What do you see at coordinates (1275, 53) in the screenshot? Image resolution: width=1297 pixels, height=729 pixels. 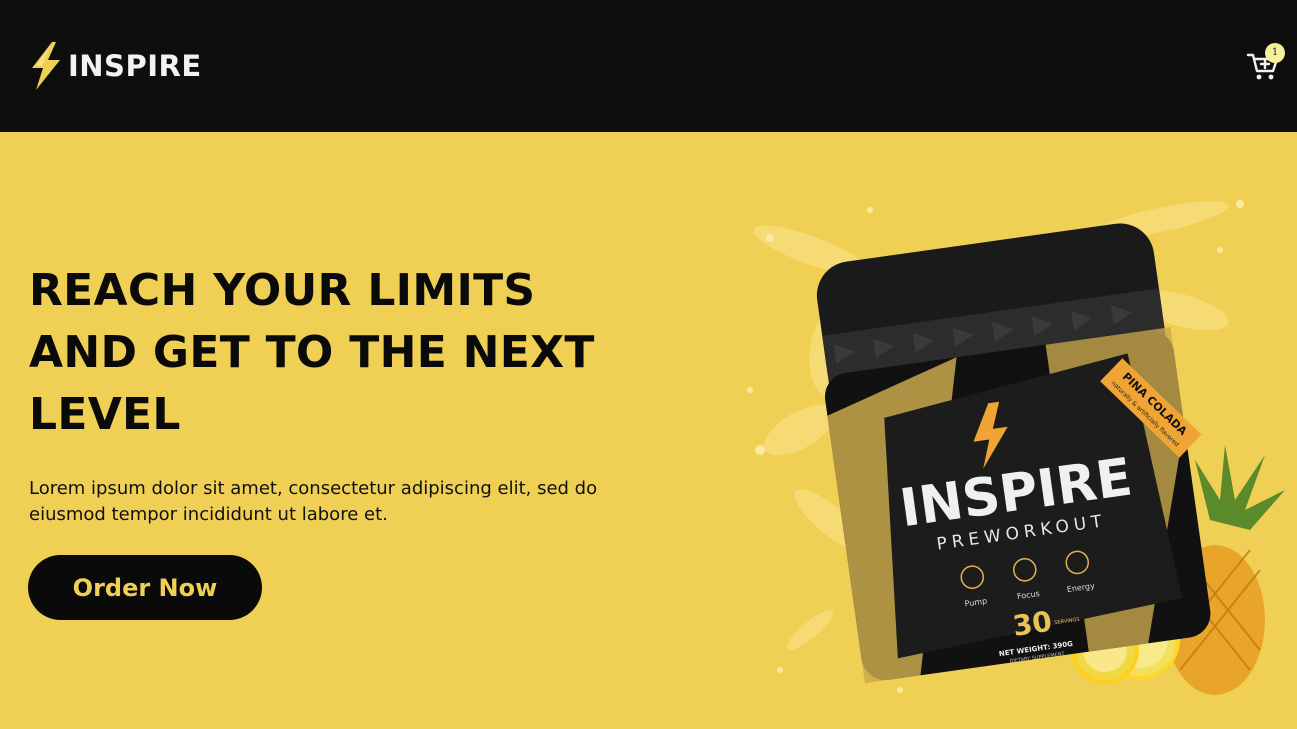 I see `cart-count-badge: 1` at bounding box center [1275, 53].